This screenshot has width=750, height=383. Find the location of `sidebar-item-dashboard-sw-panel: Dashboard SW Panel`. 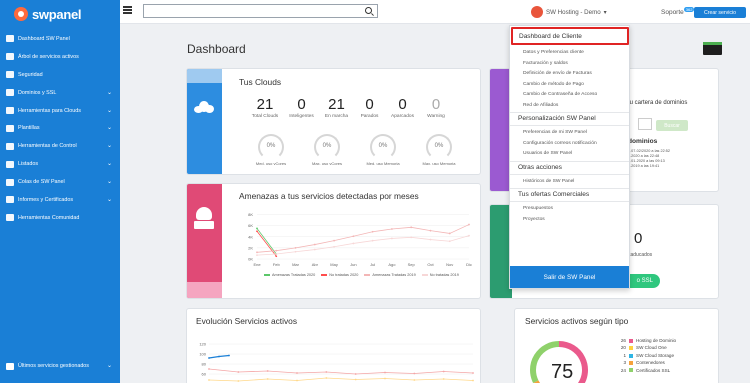

sidebar-item-dashboard-sw-panel: Dashboard SW Panel is located at coordinates (60, 39).